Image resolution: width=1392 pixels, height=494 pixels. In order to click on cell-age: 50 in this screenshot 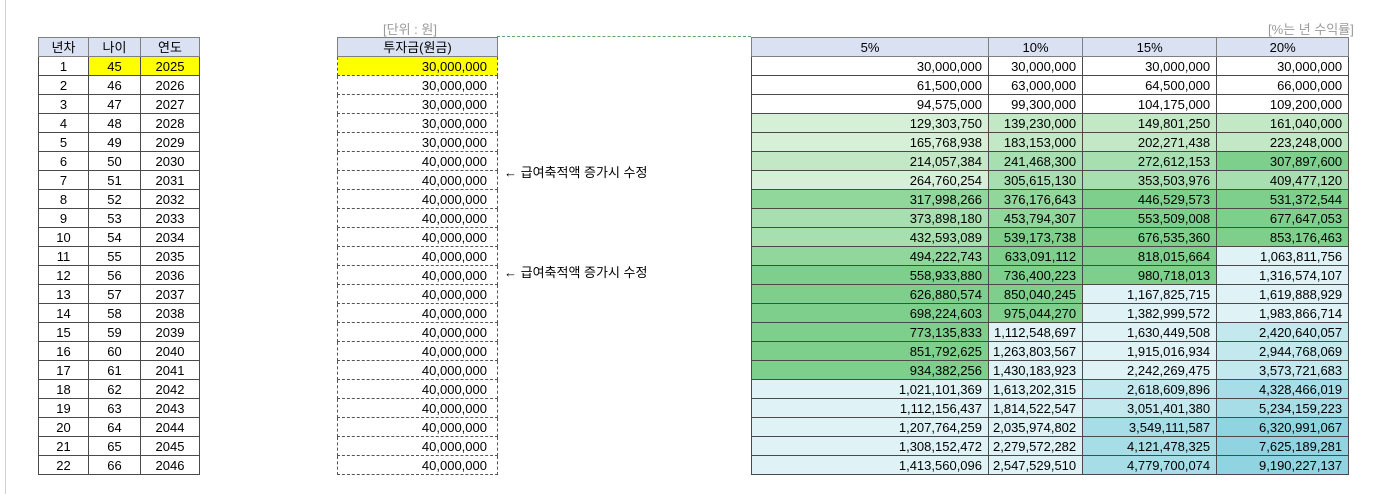, I will do `click(114, 161)`.